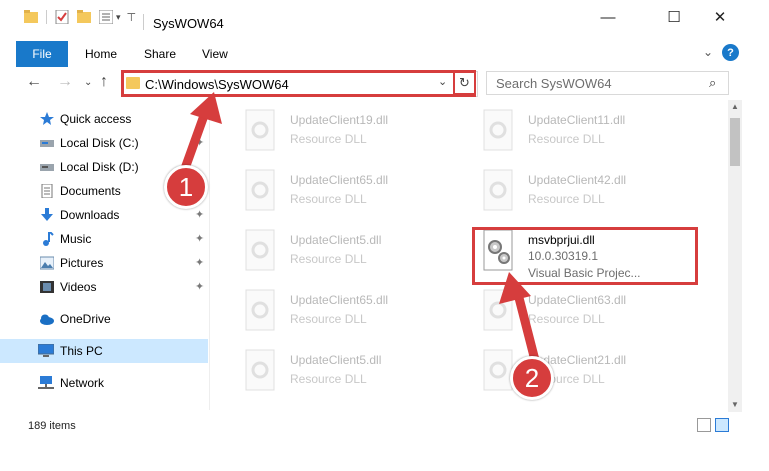 The height and width of the screenshot is (471, 769). I want to click on file-item: UpdateClient11.dll Resource DLL, so click(591, 131).